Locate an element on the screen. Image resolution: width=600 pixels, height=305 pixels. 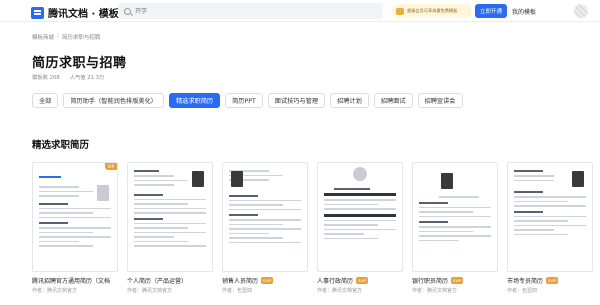
promo-banner: 超级会员可享海量免费模板 is located at coordinates (432, 11).